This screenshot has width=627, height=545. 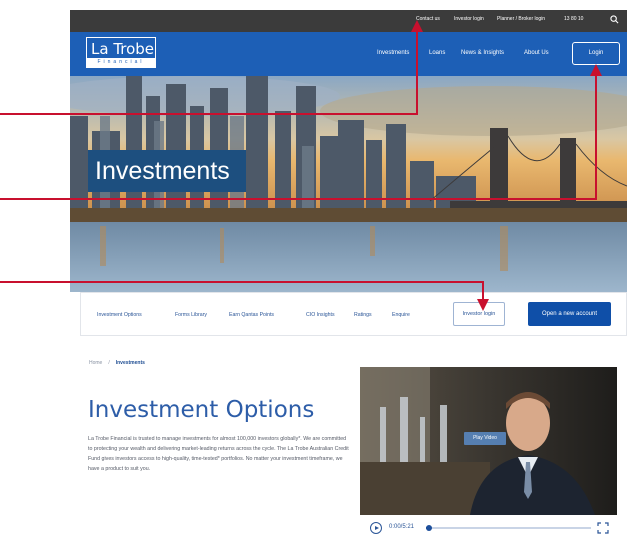 I want to click on tab-cio-insights: CIO Insights, so click(x=320, y=315).